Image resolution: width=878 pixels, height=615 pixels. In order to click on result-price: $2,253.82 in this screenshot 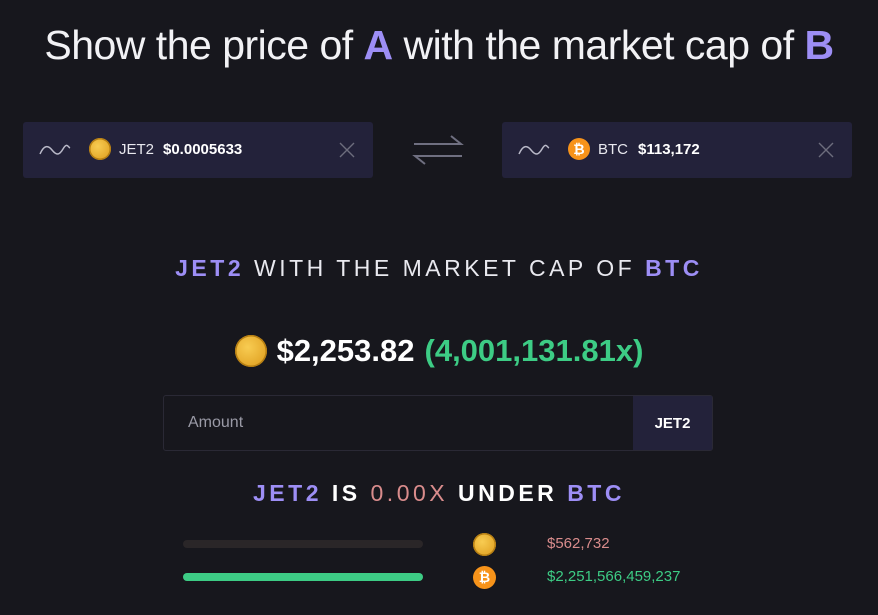, I will do `click(345, 350)`.